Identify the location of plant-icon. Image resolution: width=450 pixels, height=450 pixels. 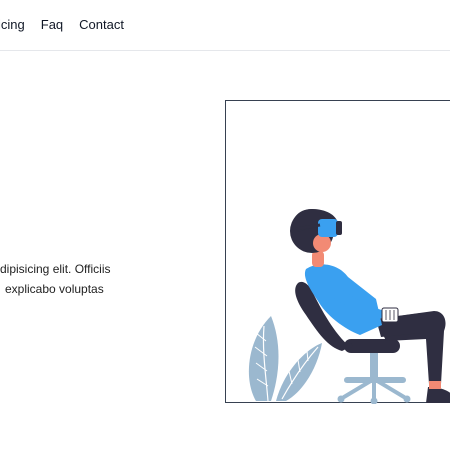
(285, 359).